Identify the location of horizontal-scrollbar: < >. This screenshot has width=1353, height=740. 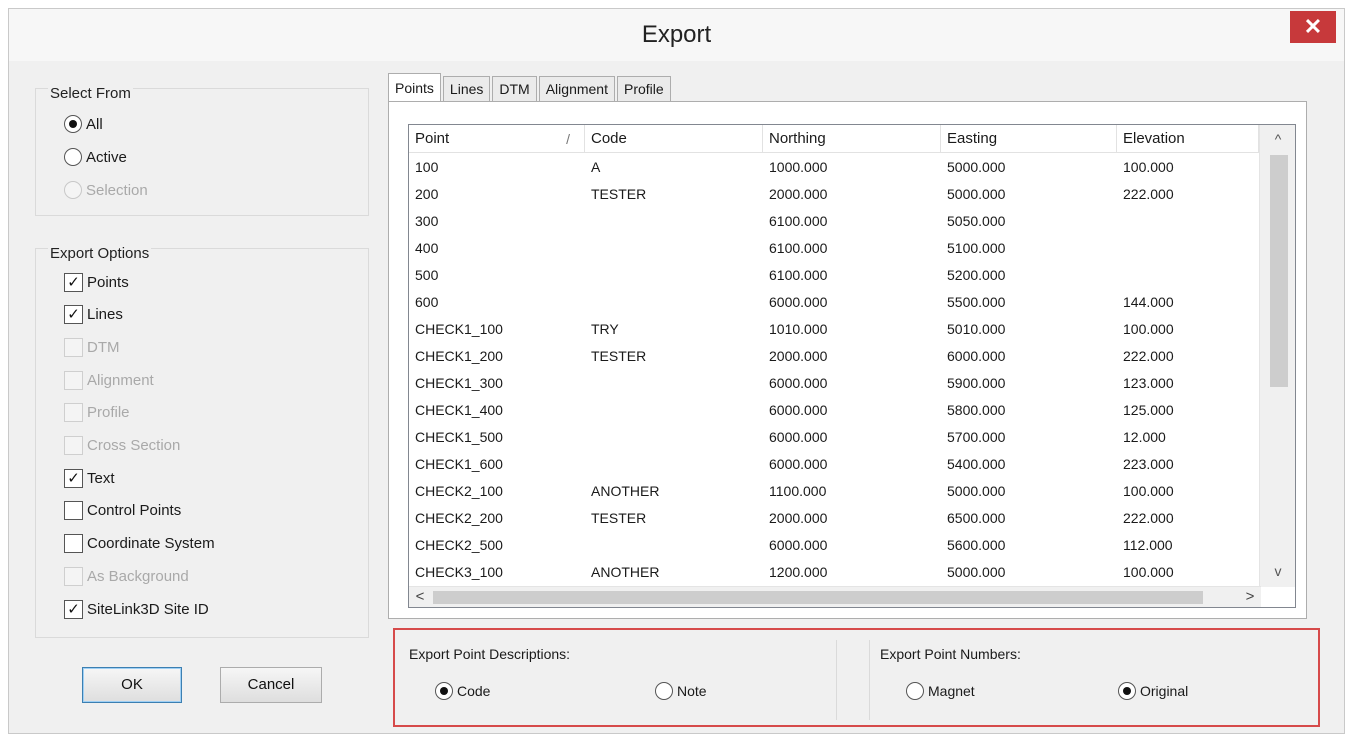
(835, 596).